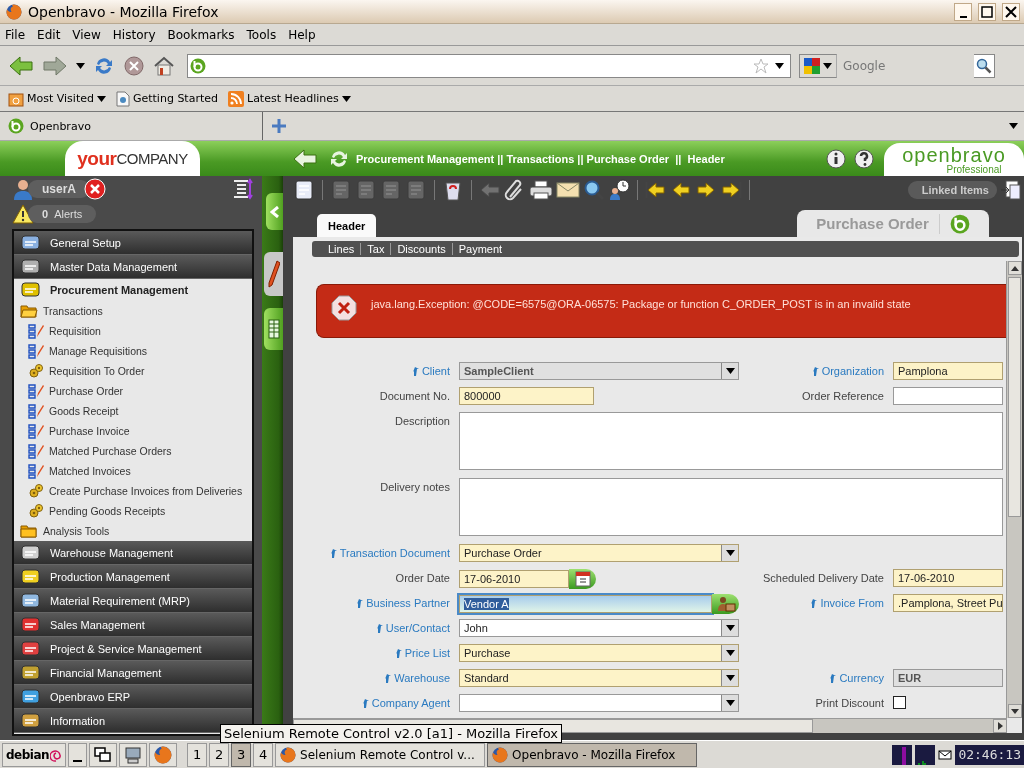  What do you see at coordinates (391, 733) in the screenshot?
I see `tooltip: Selenium Remote Control v2.0 [a1] - Mozilla Firefox` at bounding box center [391, 733].